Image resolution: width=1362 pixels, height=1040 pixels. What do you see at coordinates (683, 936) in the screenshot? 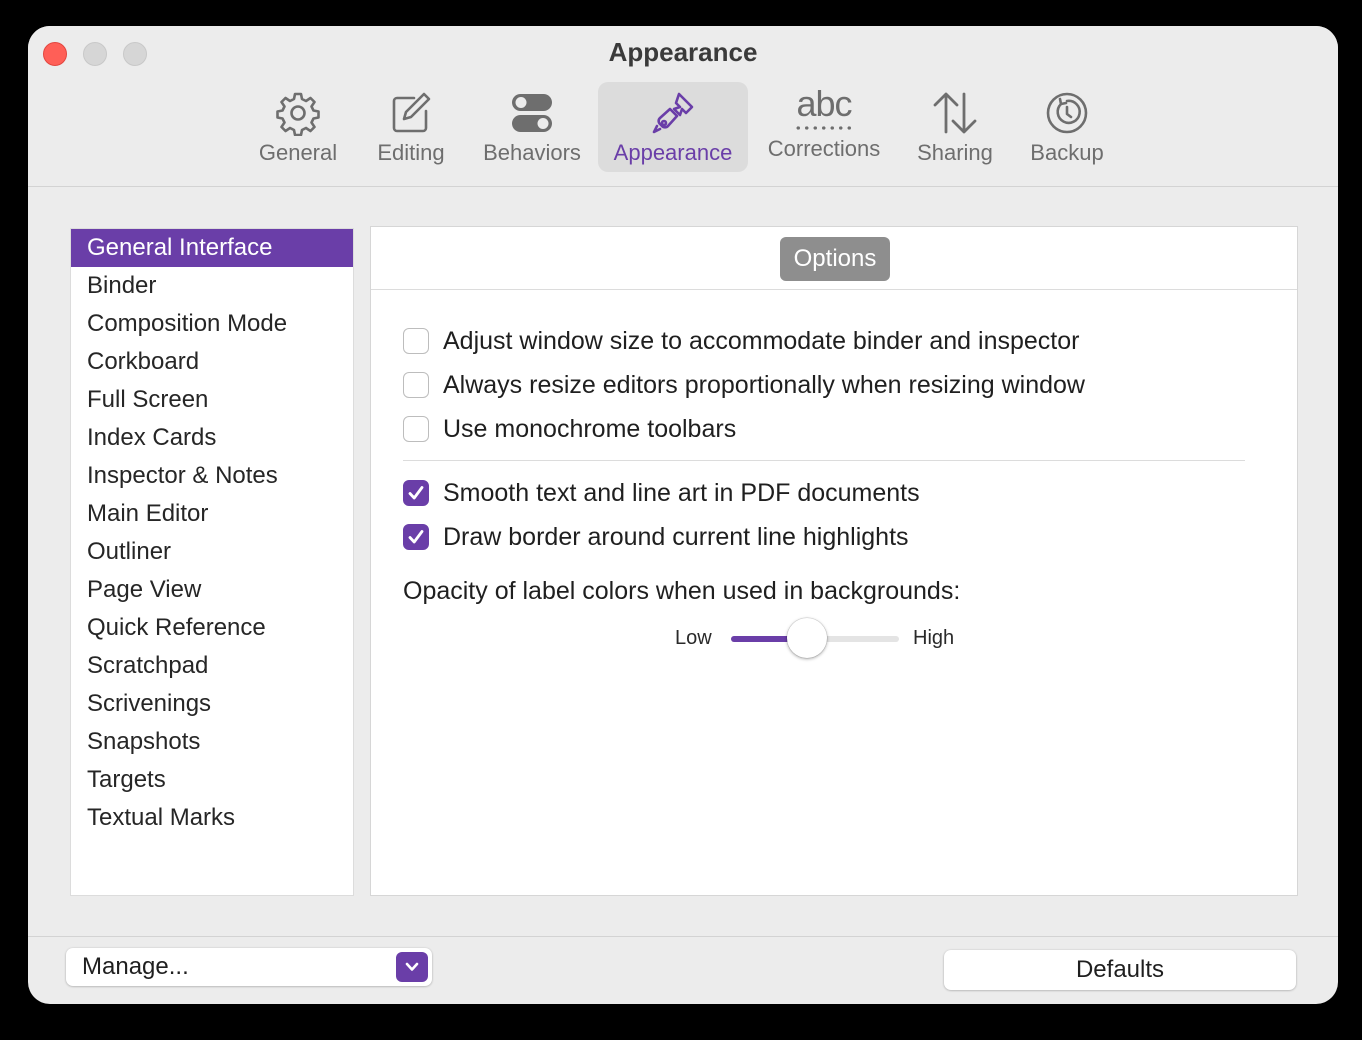
I see `bottom-divider` at bounding box center [683, 936].